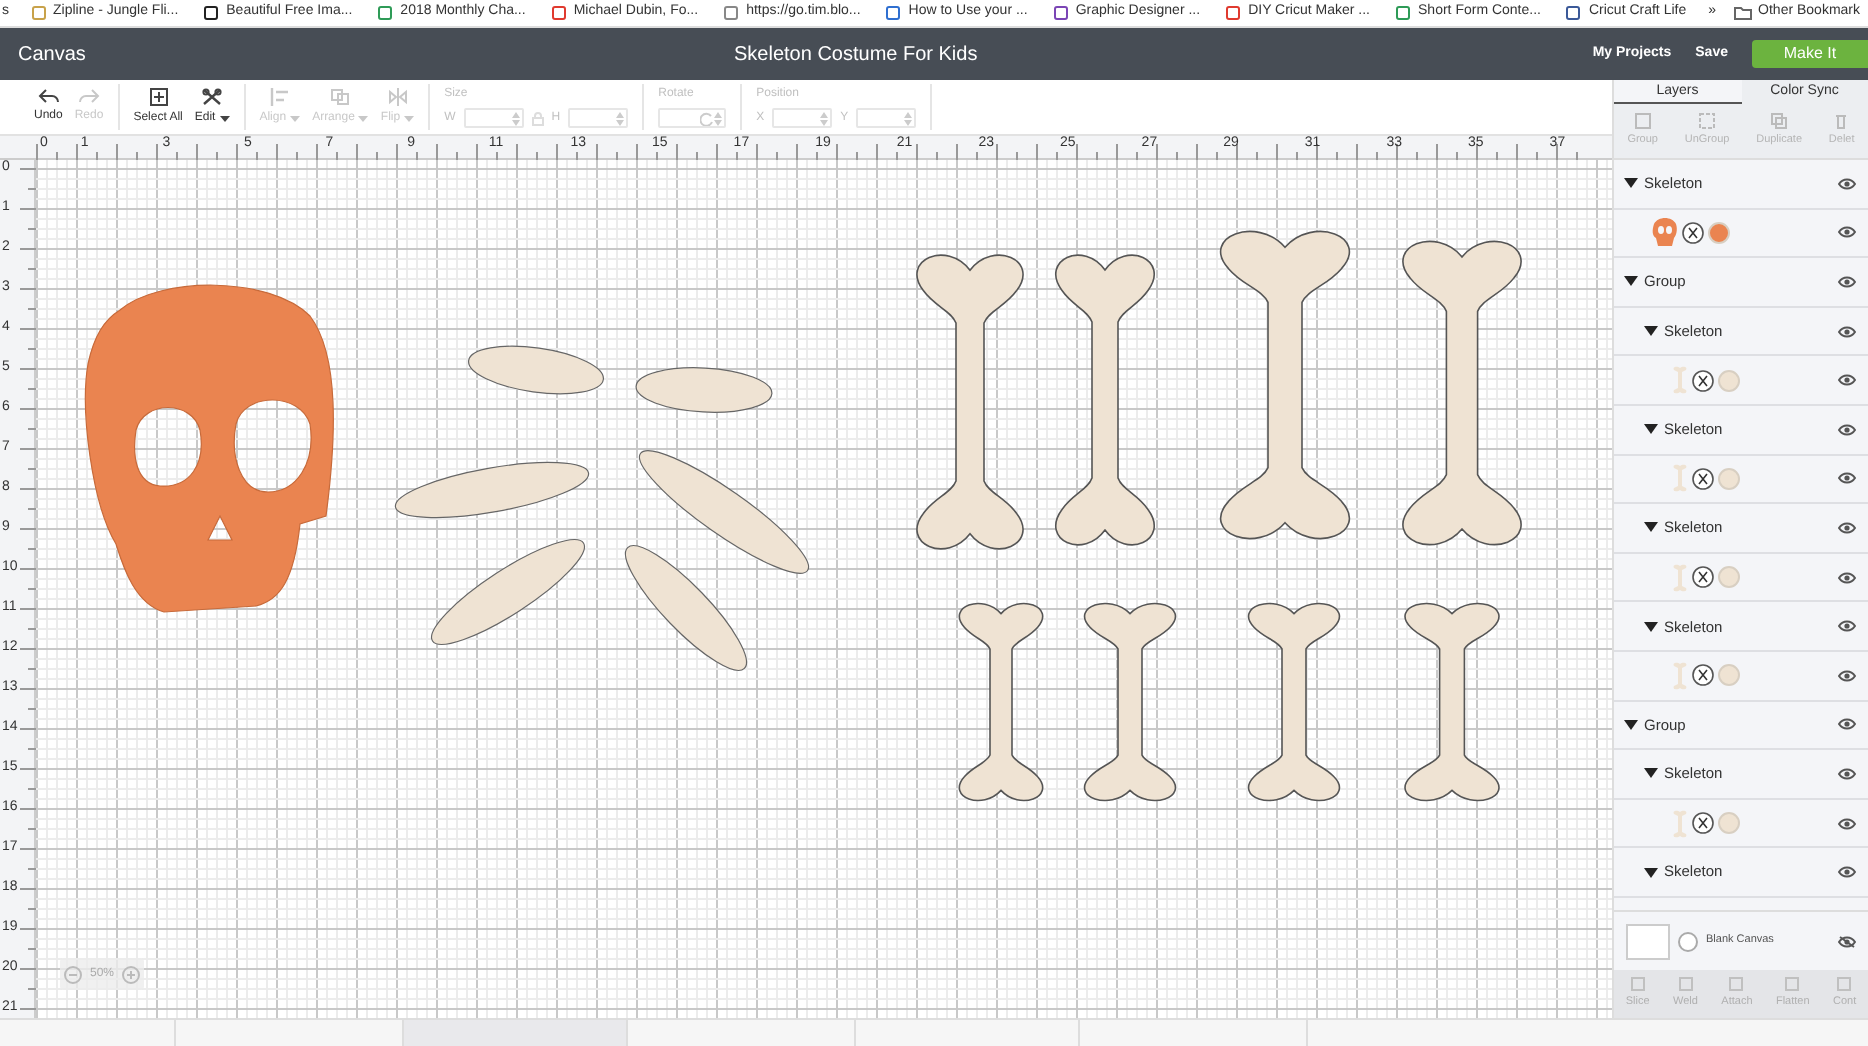  What do you see at coordinates (279, 96) in the screenshot?
I see `align-icon` at bounding box center [279, 96].